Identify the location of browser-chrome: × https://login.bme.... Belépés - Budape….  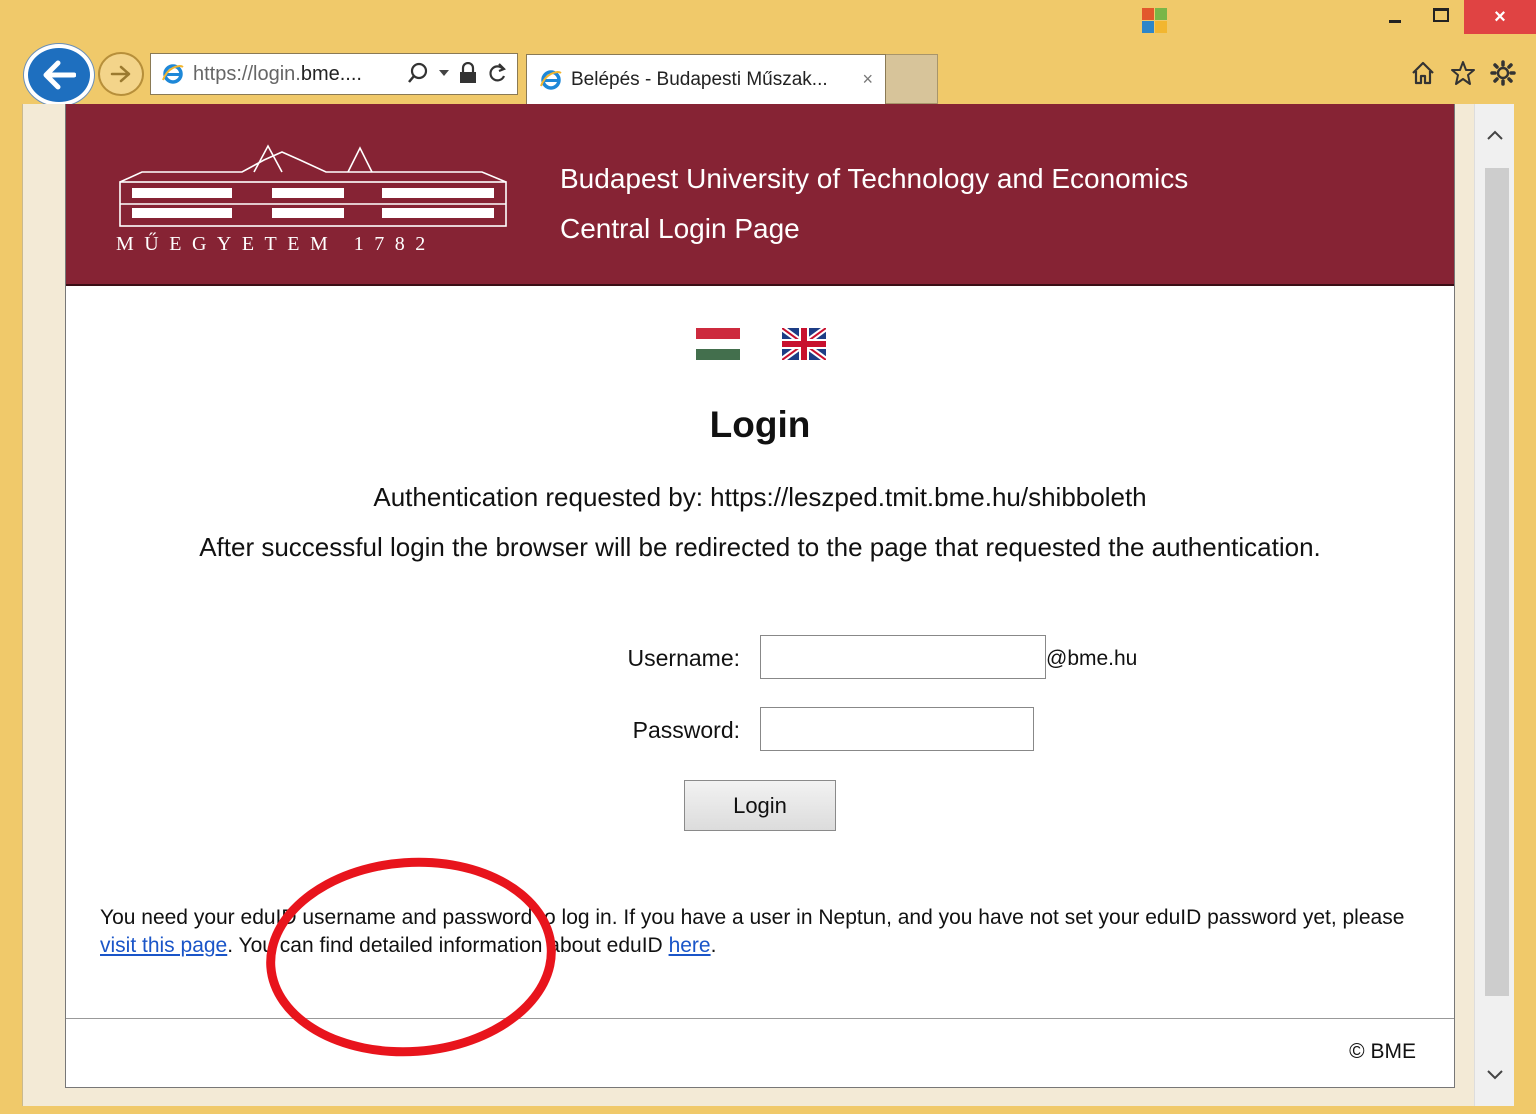
(768, 53).